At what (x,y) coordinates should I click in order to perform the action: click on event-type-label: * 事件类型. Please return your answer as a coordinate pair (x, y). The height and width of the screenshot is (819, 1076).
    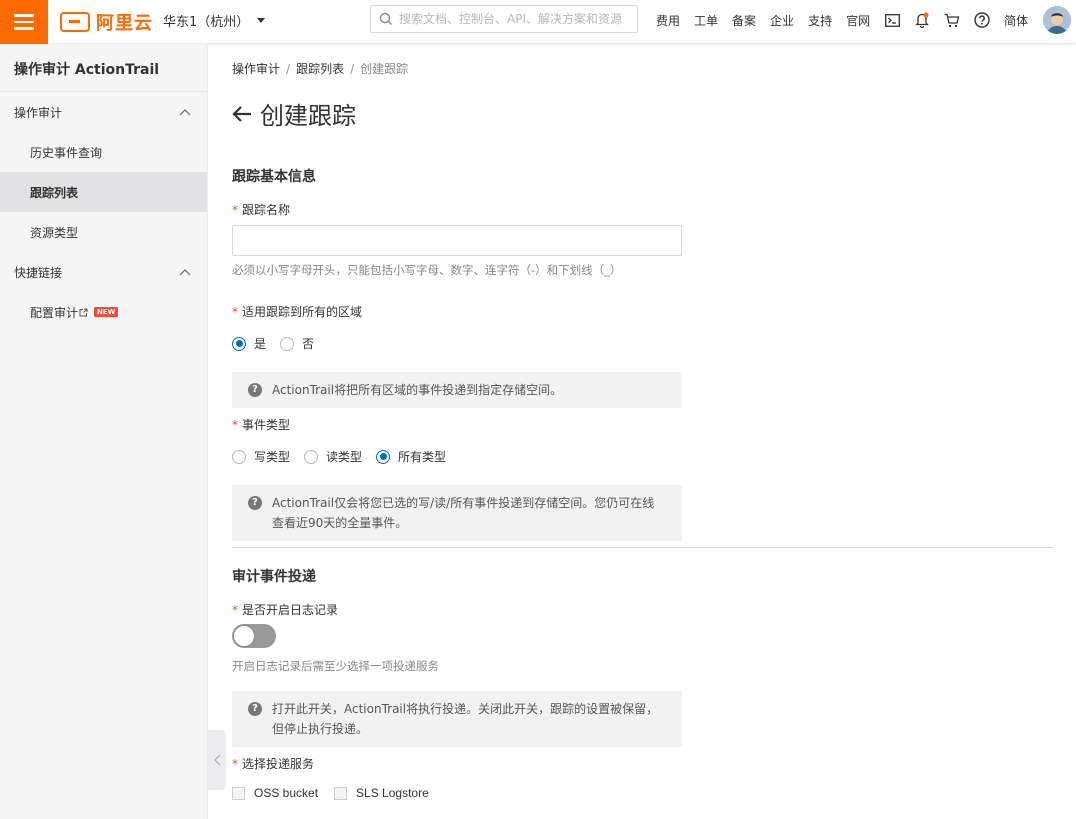
    Looking at the image, I should click on (261, 424).